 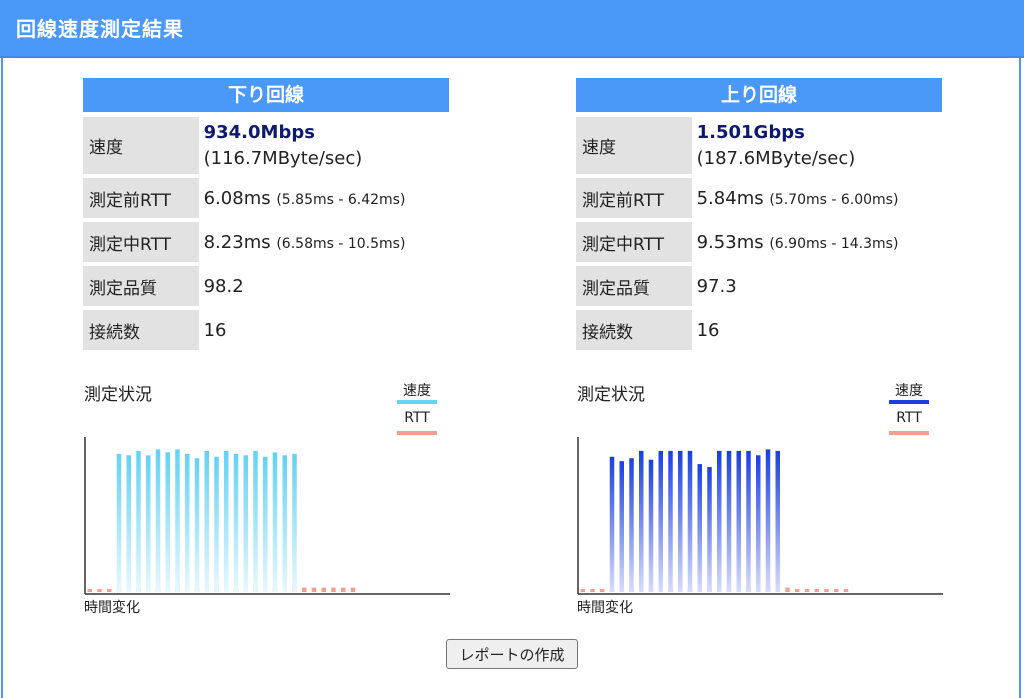 What do you see at coordinates (834, 243) in the screenshot?
I see `rtt-during-range: (6.90ms - 14.3ms)` at bounding box center [834, 243].